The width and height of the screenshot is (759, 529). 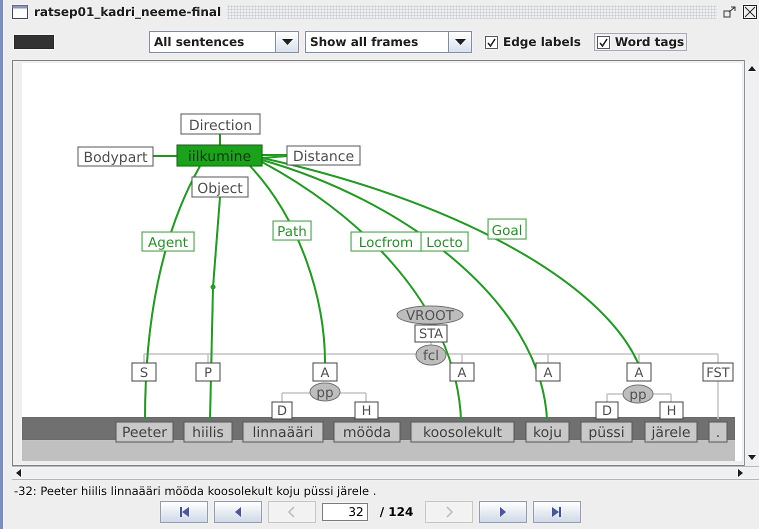 I want to click on dropdown: Show all frames, so click(x=388, y=42).